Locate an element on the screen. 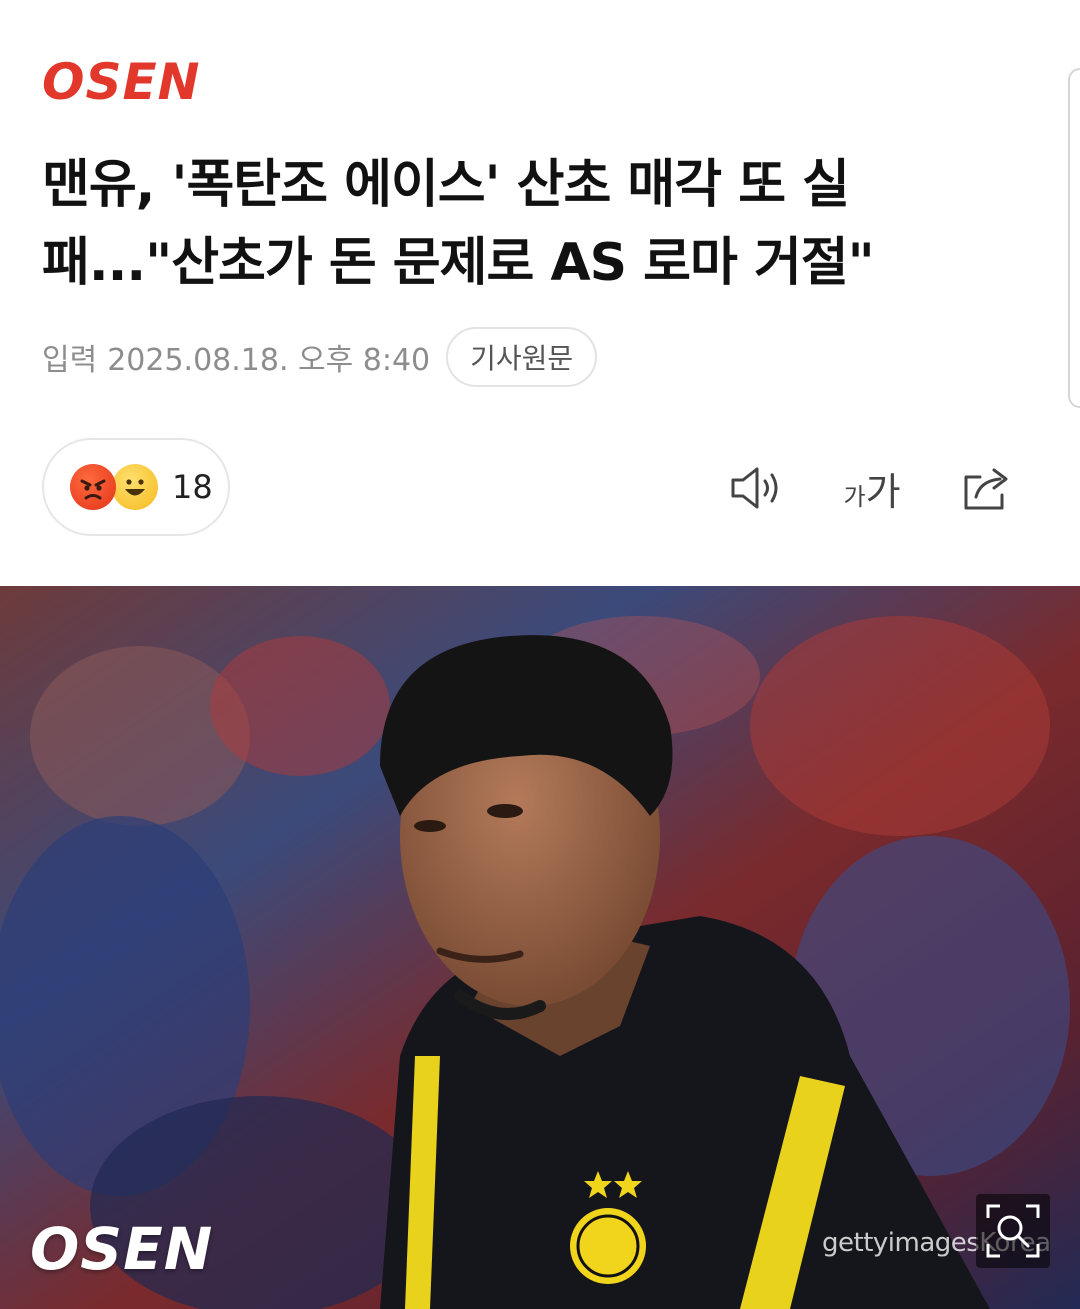 The width and height of the screenshot is (1080, 1309). photo-watermark-logo: OSEN is located at coordinates (122, 1249).